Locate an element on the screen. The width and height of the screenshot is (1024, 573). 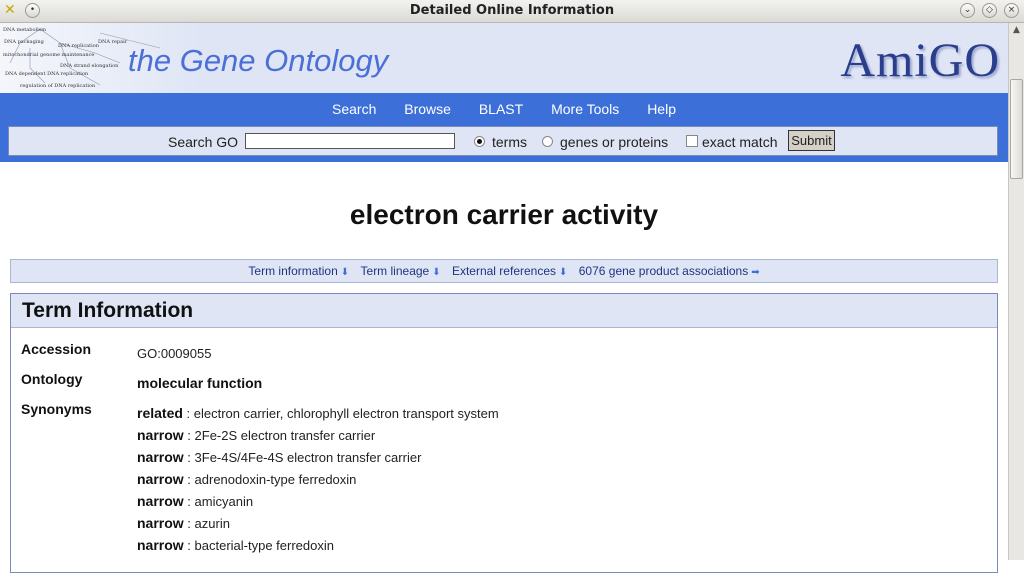
exact-match-label: exact match is located at coordinates (739, 142).